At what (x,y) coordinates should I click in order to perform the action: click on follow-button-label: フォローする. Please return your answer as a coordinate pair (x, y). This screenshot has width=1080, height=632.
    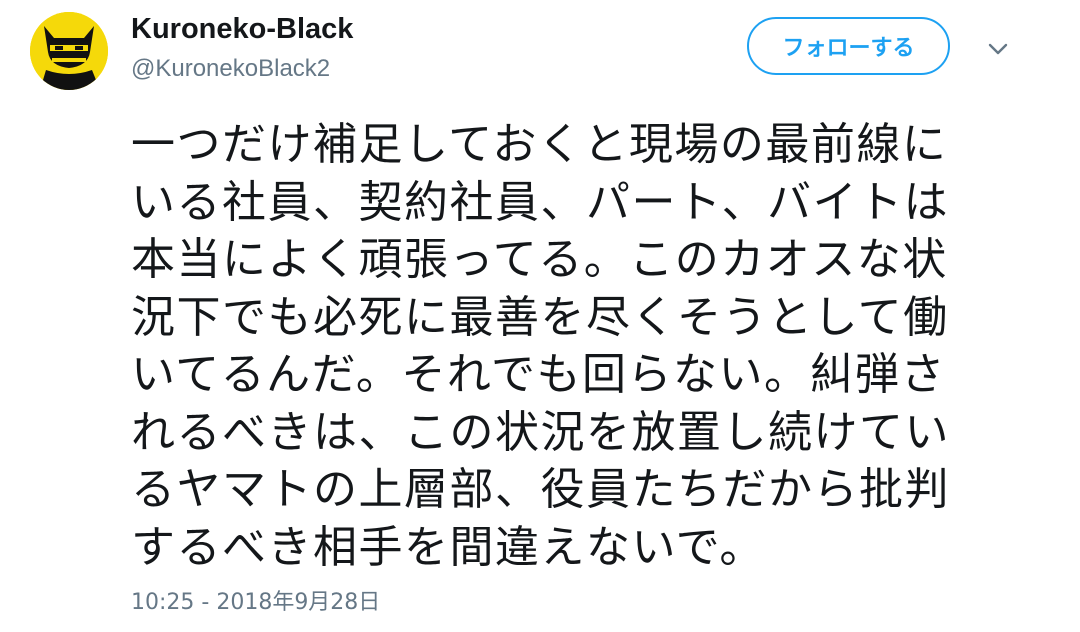
    Looking at the image, I should click on (848, 48).